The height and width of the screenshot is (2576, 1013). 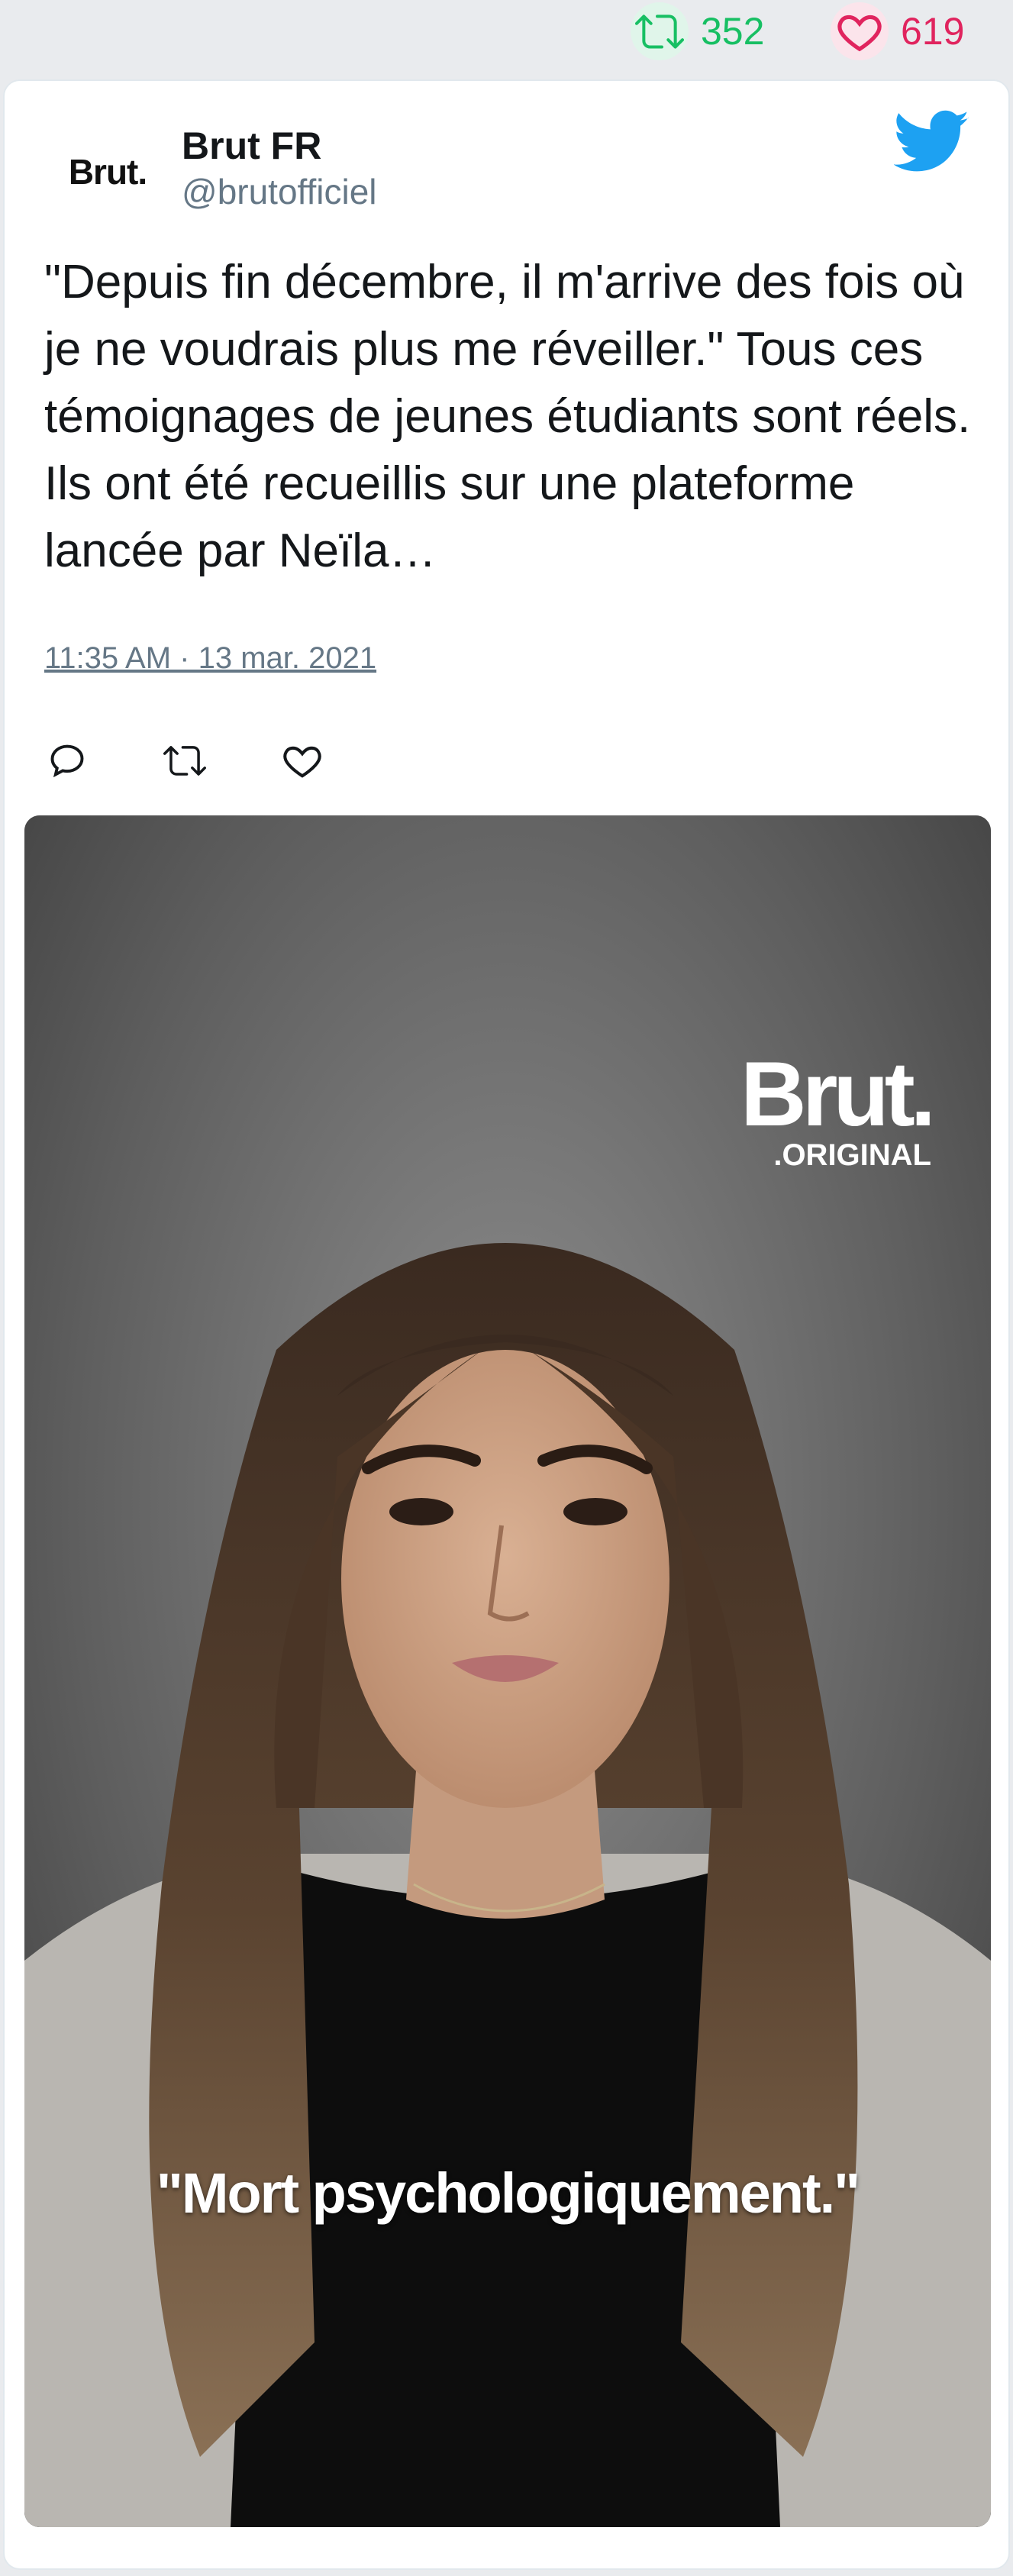 I want to click on like-action-icon, so click(x=302, y=760).